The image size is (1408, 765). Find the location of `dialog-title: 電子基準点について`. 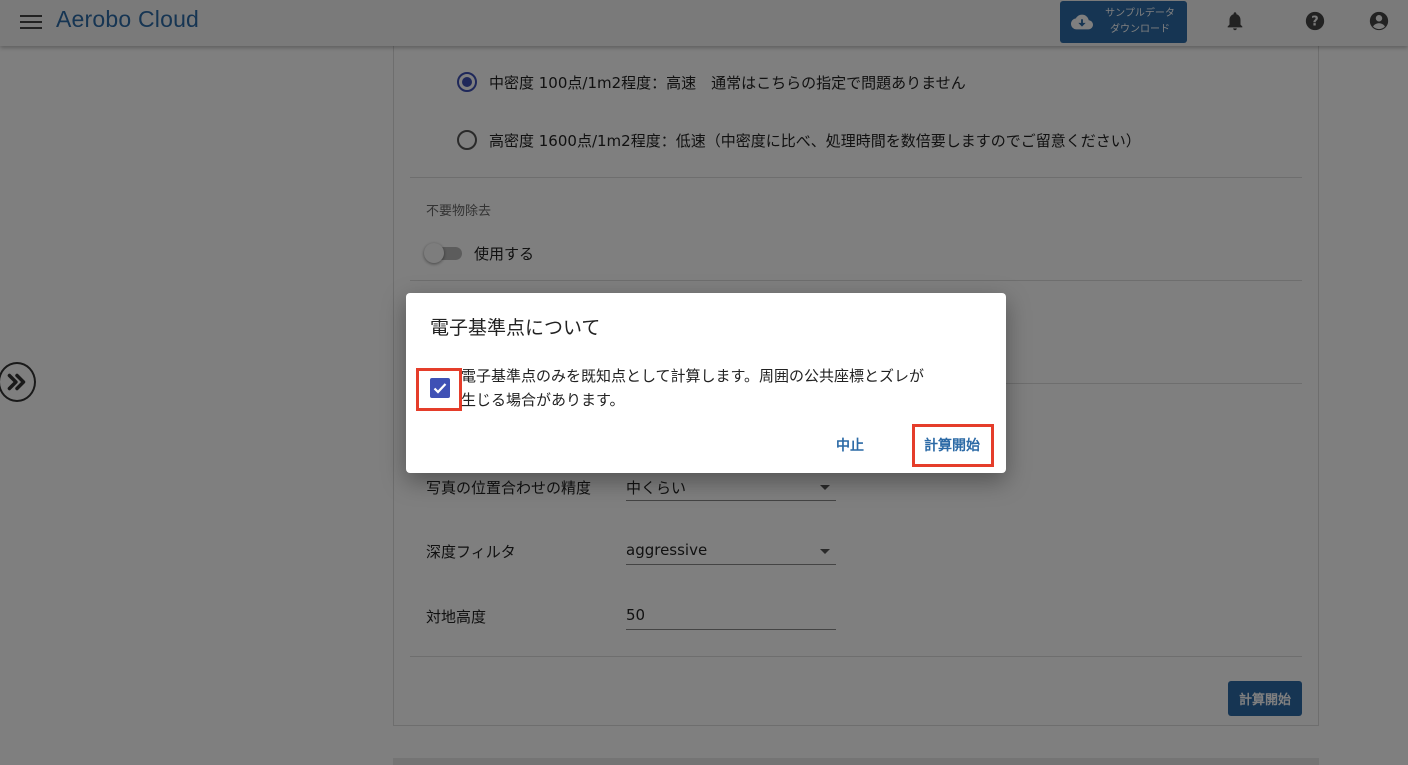

dialog-title: 電子基準点について is located at coordinates (515, 328).